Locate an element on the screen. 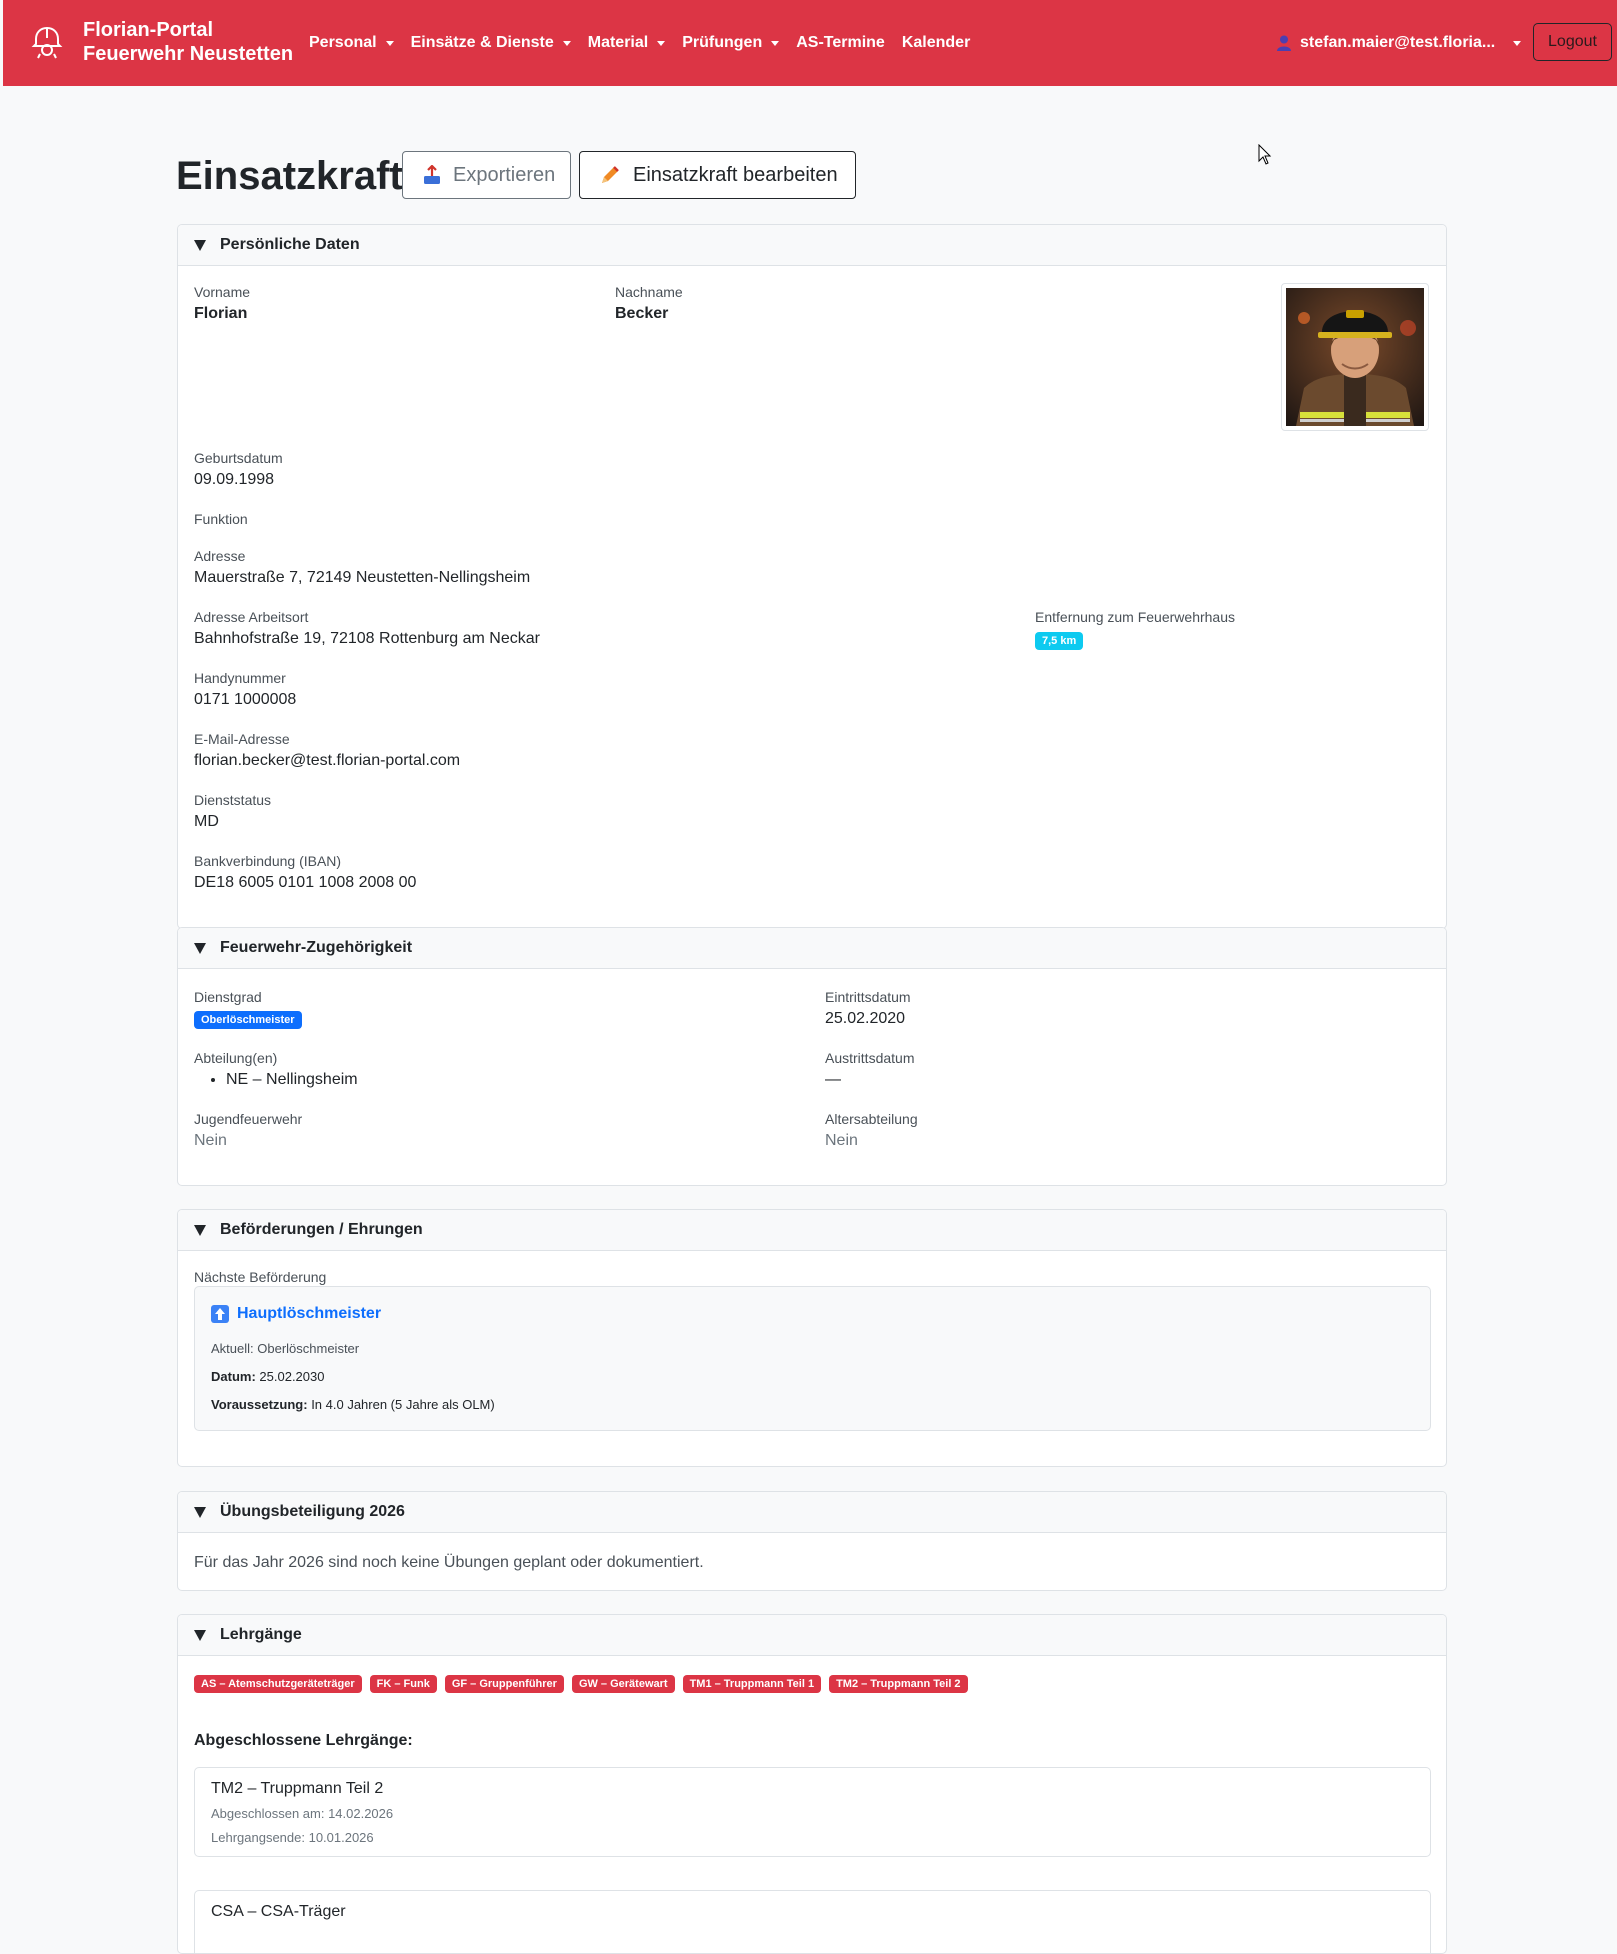  lehrgang-badge: GW – Gerätewart is located at coordinates (623, 1684).